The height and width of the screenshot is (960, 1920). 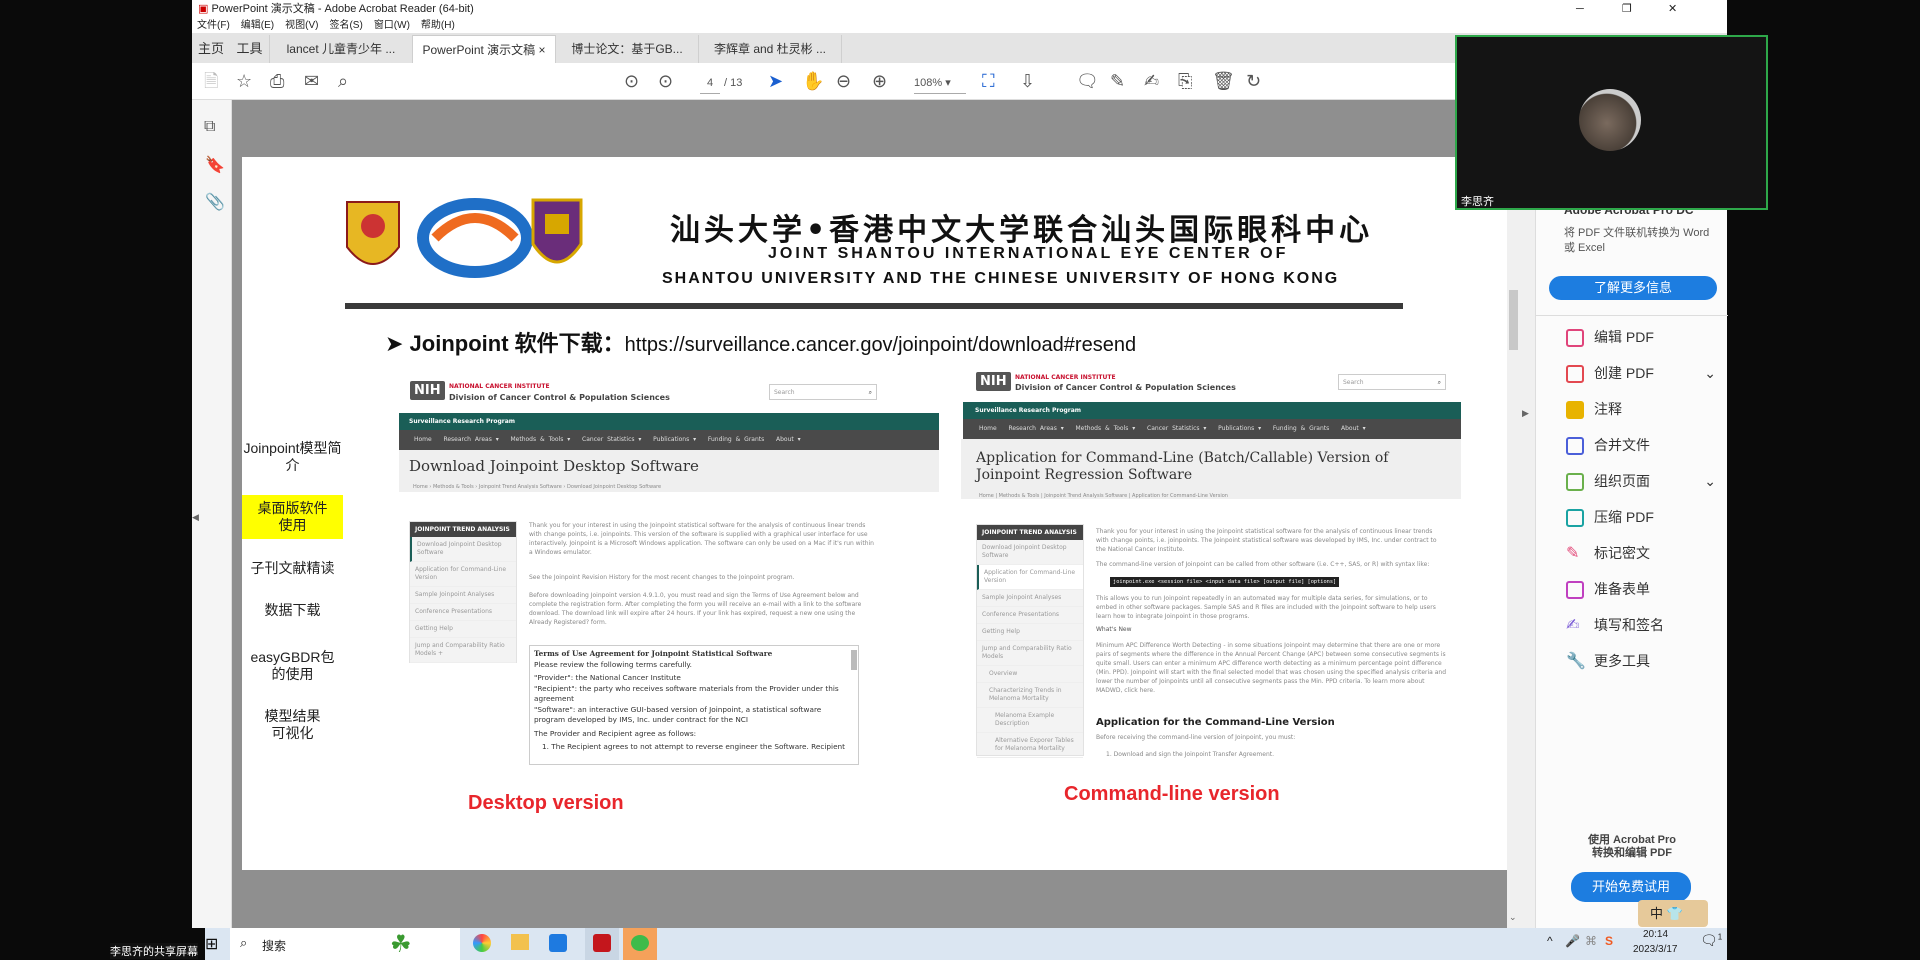 I want to click on print-icon: ⎙, so click(x=277, y=81).